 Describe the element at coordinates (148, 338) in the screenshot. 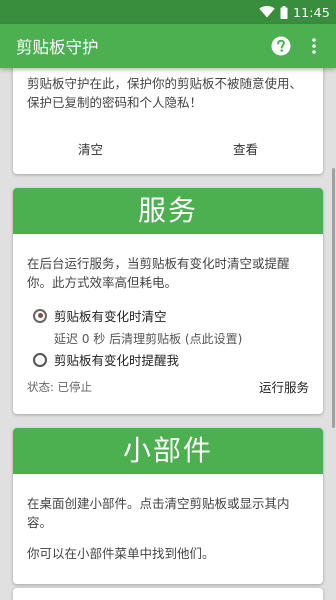

I see `clear-delay-setting: 延迟 0 秒 后清理剪贴板 (点此设置)` at that location.